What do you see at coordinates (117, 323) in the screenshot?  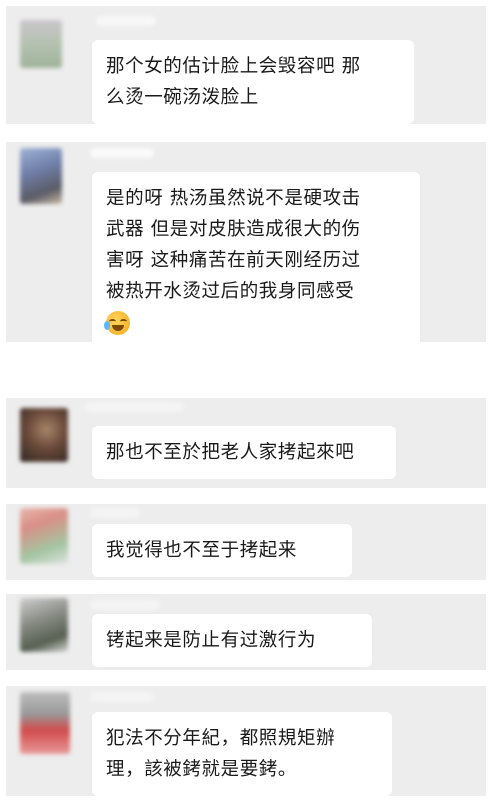 I see `laugh-cry-emoji-icon` at bounding box center [117, 323].